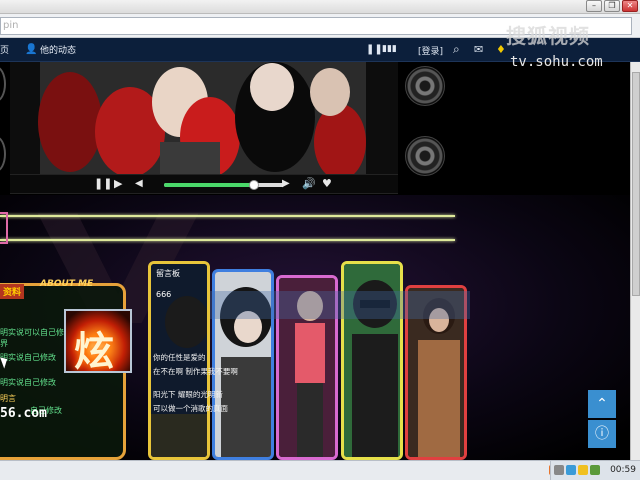 This screenshot has height=480, width=640. What do you see at coordinates (559, 470) in the screenshot?
I see `network-icon` at bounding box center [559, 470].